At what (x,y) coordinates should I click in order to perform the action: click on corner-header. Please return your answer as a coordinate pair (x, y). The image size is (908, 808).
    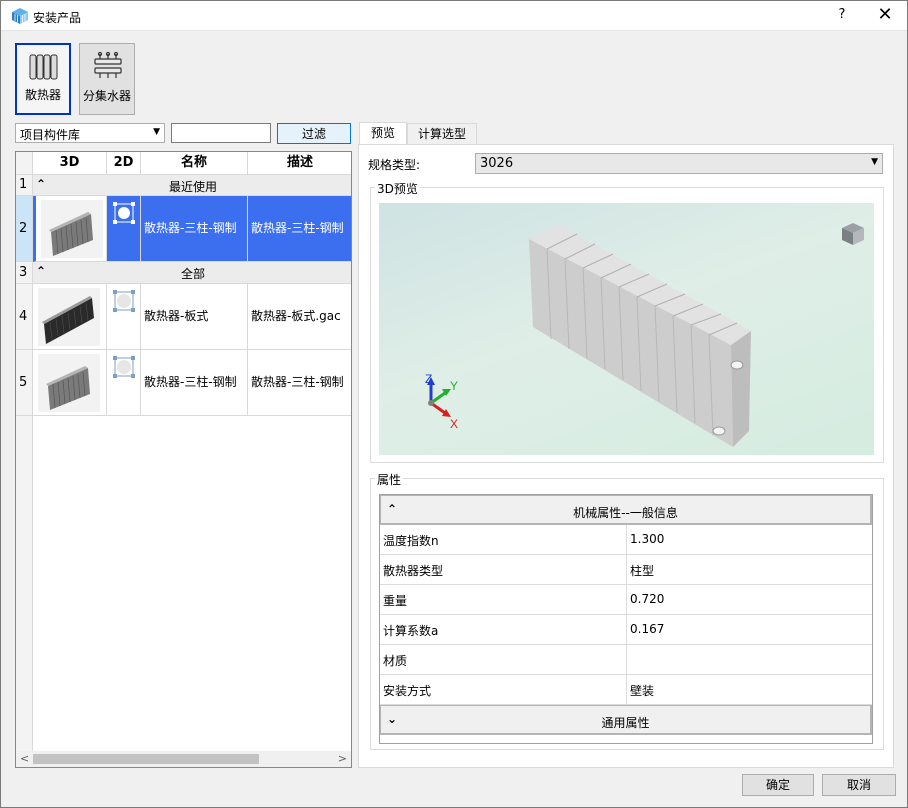
    Looking at the image, I should click on (24, 163).